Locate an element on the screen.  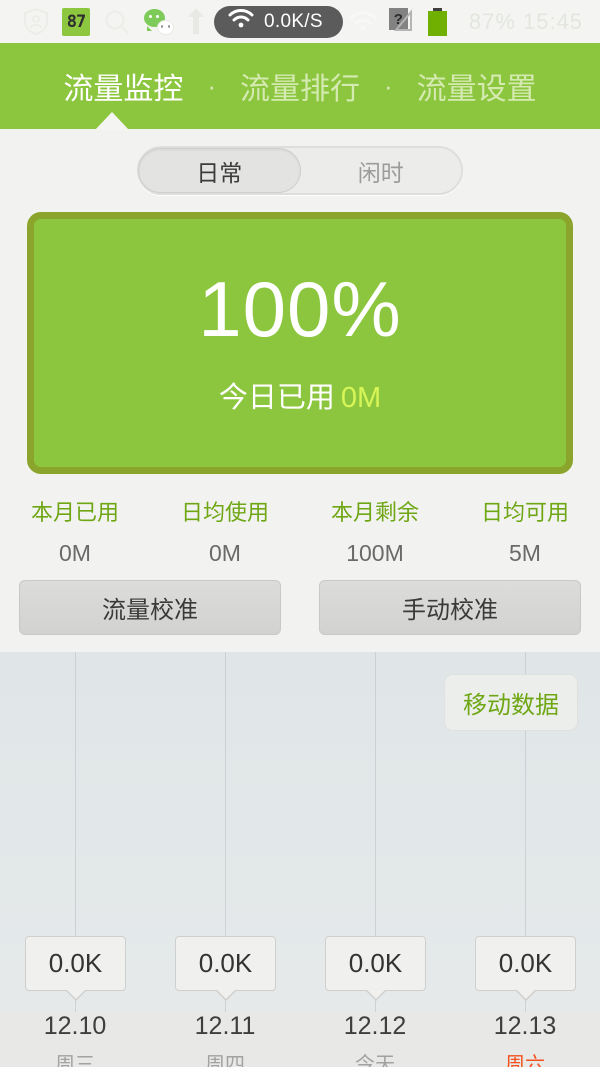
chart-date: 12.10 is located at coordinates (75, 1026).